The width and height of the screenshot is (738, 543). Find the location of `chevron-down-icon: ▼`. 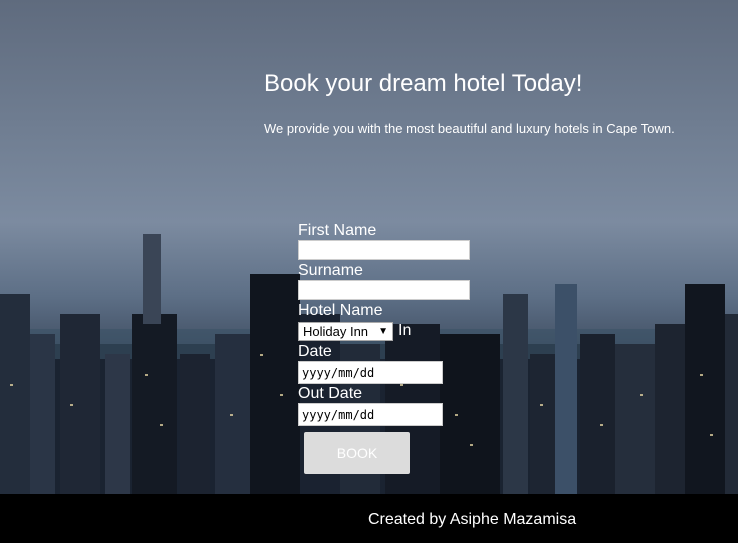

chevron-down-icon: ▼ is located at coordinates (383, 331).